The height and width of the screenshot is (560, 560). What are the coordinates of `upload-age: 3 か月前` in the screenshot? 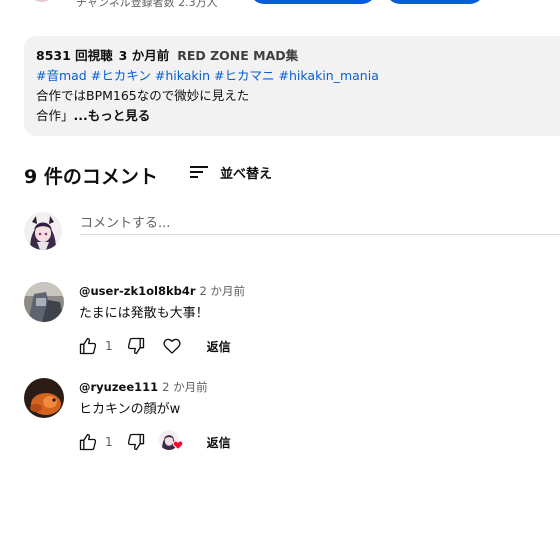 It's located at (144, 55).